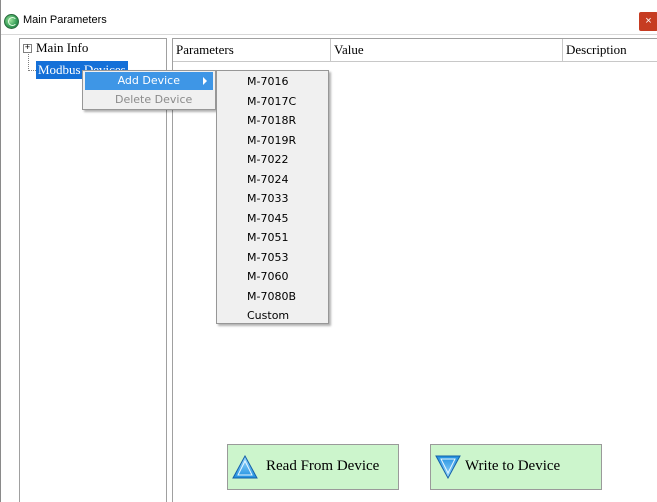 The height and width of the screenshot is (502, 657). What do you see at coordinates (272, 276) in the screenshot?
I see `submenu-item-m-7060: M-7060` at bounding box center [272, 276].